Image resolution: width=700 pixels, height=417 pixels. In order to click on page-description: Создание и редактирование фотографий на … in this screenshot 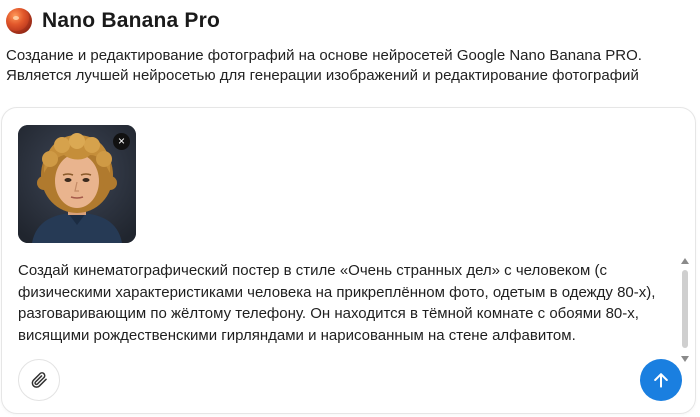, I will do `click(351, 66)`.